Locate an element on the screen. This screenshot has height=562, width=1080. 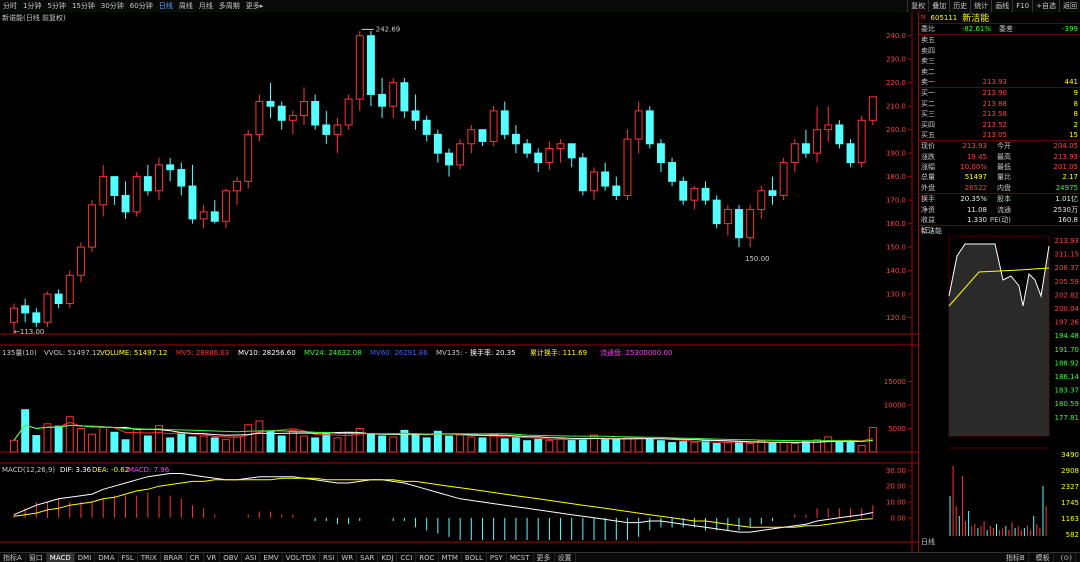
toolbar-button: +自选 is located at coordinates (1045, 6).